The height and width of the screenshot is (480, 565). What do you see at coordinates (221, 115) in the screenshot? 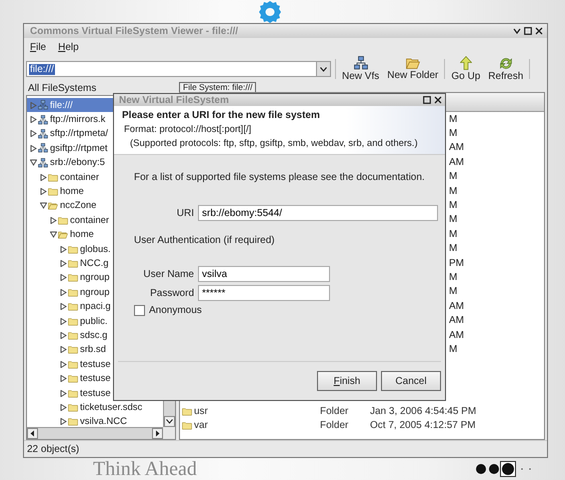
I see `dialog-heading: Please enter a URI for the new file system` at bounding box center [221, 115].